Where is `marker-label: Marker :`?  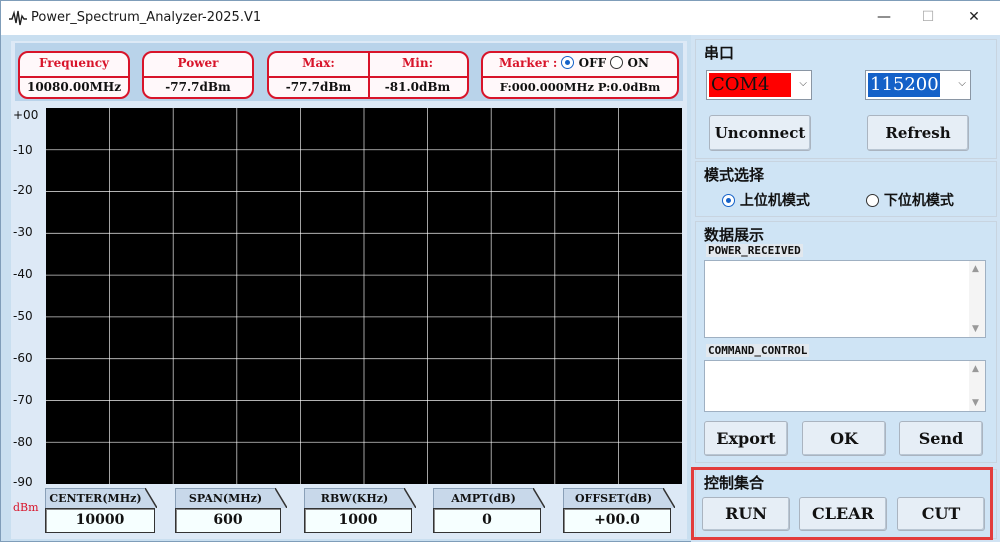
marker-label: Marker : is located at coordinates (528, 63).